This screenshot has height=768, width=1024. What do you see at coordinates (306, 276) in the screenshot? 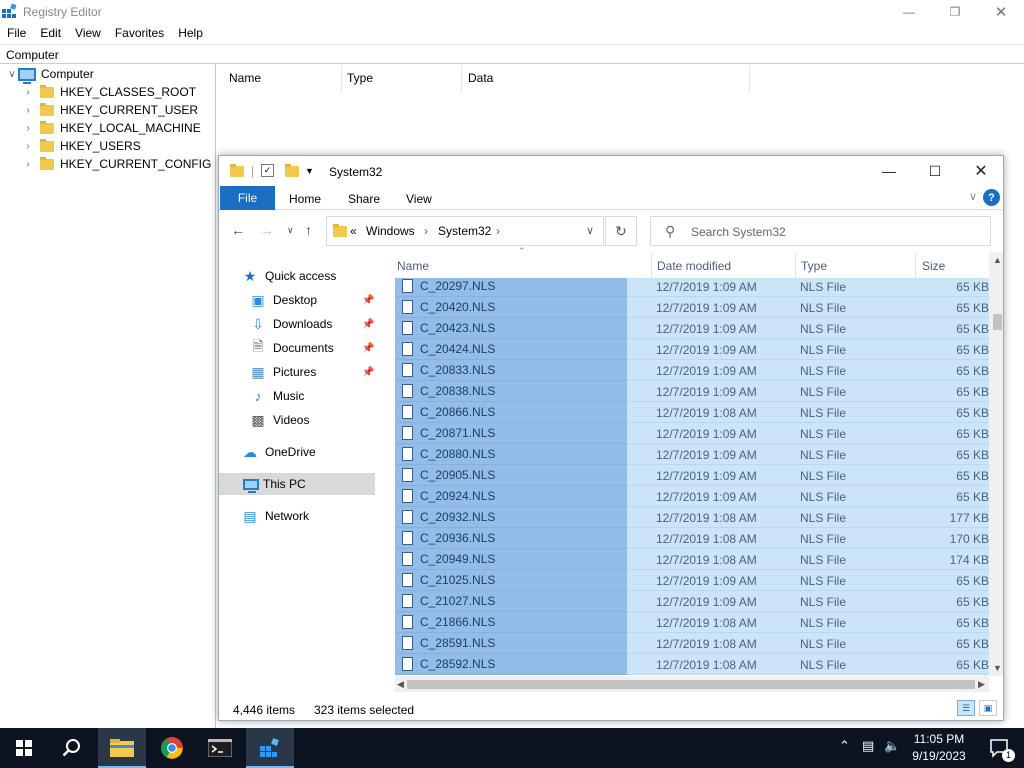
I see `nav-quick-access: ★ Quick access` at bounding box center [306, 276].